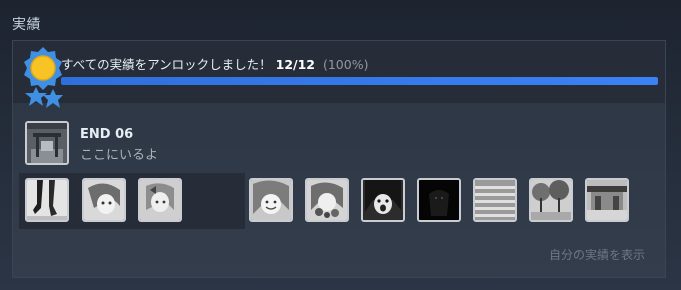 This screenshot has width=681, height=290. Describe the element at coordinates (383, 200) in the screenshot. I see `achievement-icon-crying-girl` at that location.